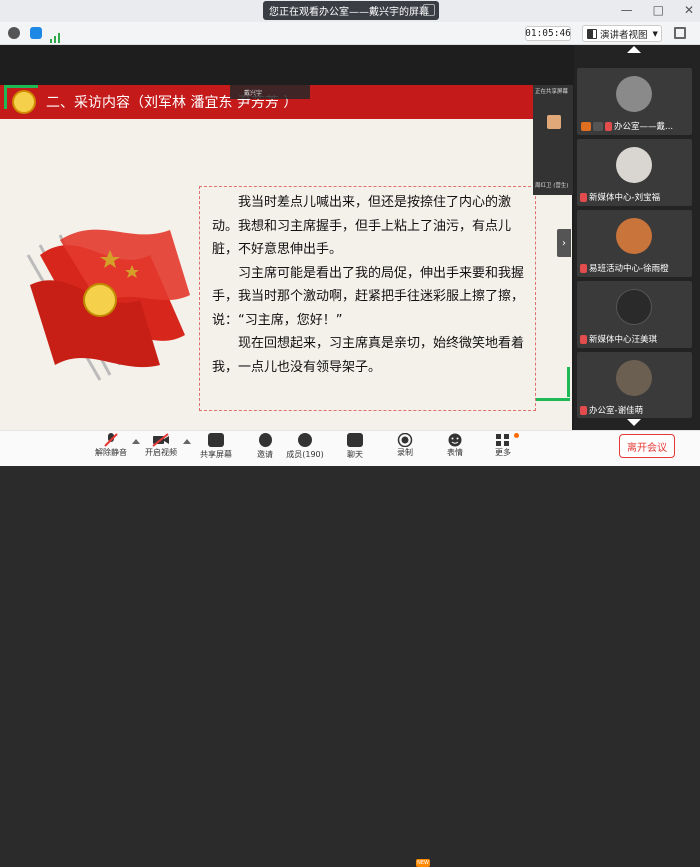  What do you see at coordinates (502, 440) in the screenshot?
I see `more-grid-icon` at bounding box center [502, 440].